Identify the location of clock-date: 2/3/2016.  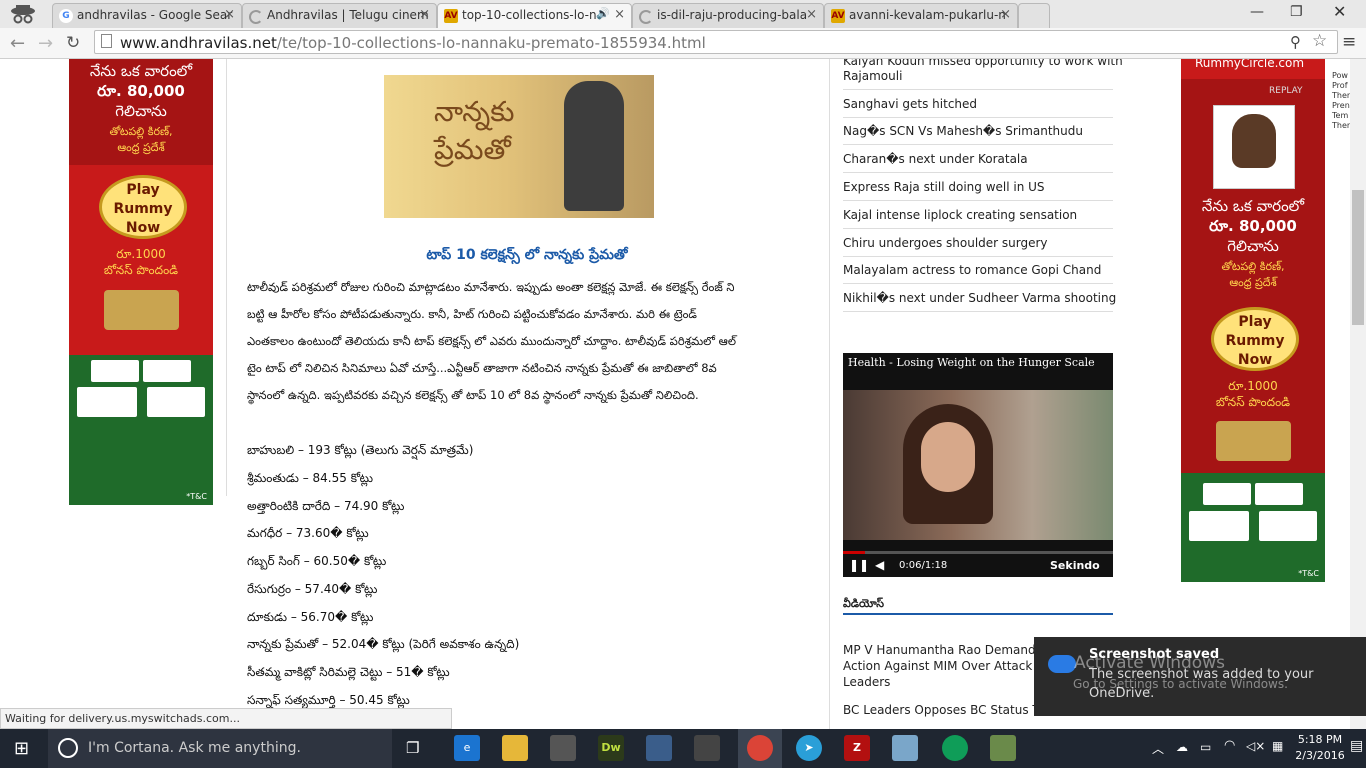
(1320, 755).